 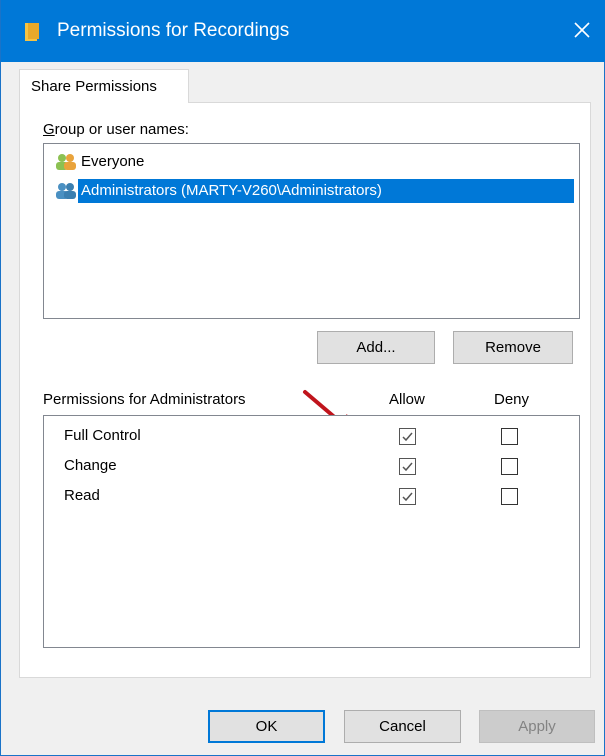 I want to click on permissions-for-label: Permissions for Administrators, so click(x=144, y=399).